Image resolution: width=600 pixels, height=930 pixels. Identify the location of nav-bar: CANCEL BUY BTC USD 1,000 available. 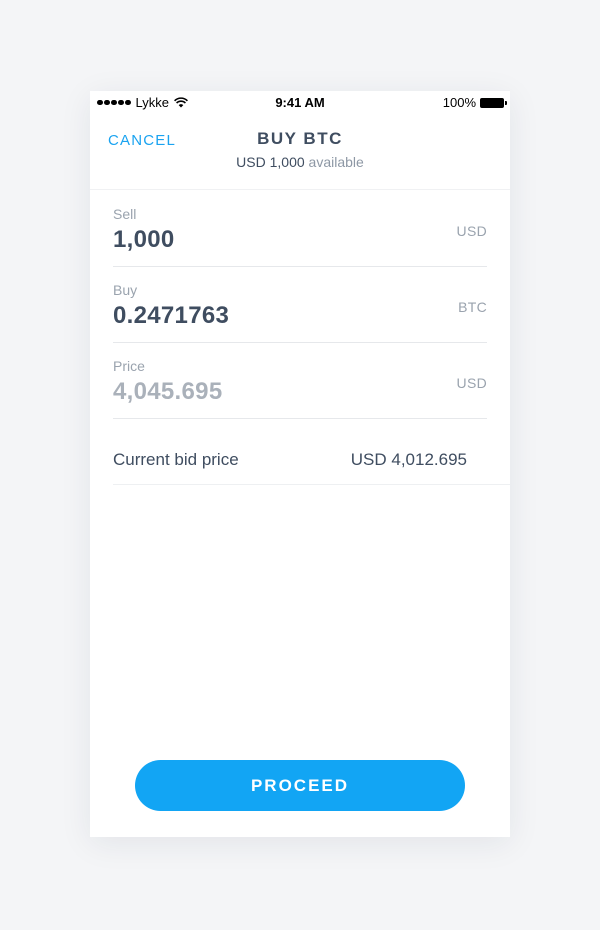
(300, 151).